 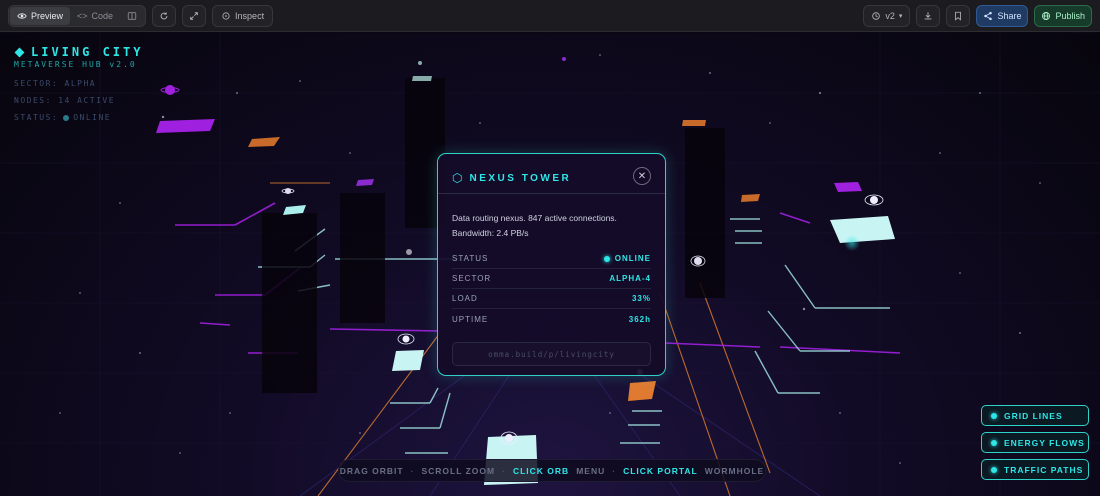 I want to click on version-dropdown: v2 ▾, so click(x=887, y=15).